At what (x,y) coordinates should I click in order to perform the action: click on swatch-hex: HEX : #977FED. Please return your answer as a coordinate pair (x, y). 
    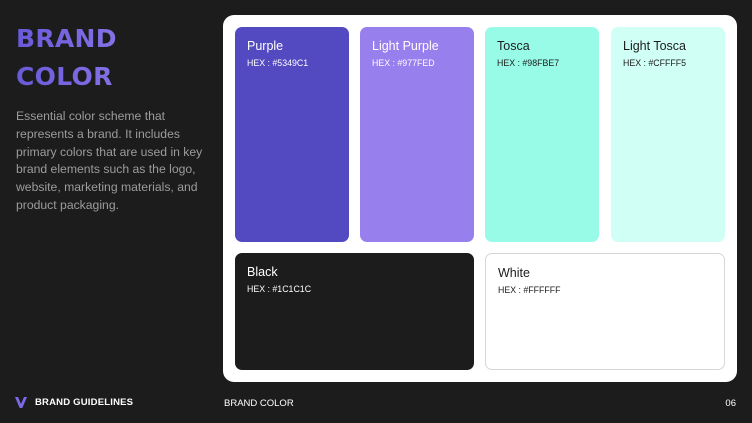
    Looking at the image, I should click on (403, 63).